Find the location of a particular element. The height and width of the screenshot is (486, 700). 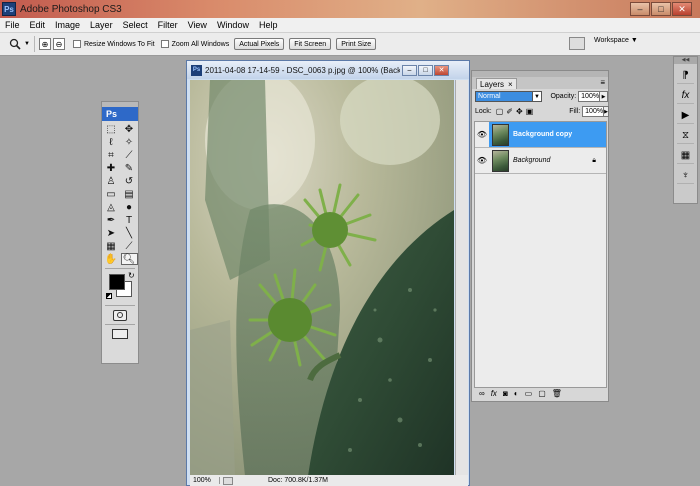

opacity-slider-icon: ▶ is located at coordinates (604, 96).